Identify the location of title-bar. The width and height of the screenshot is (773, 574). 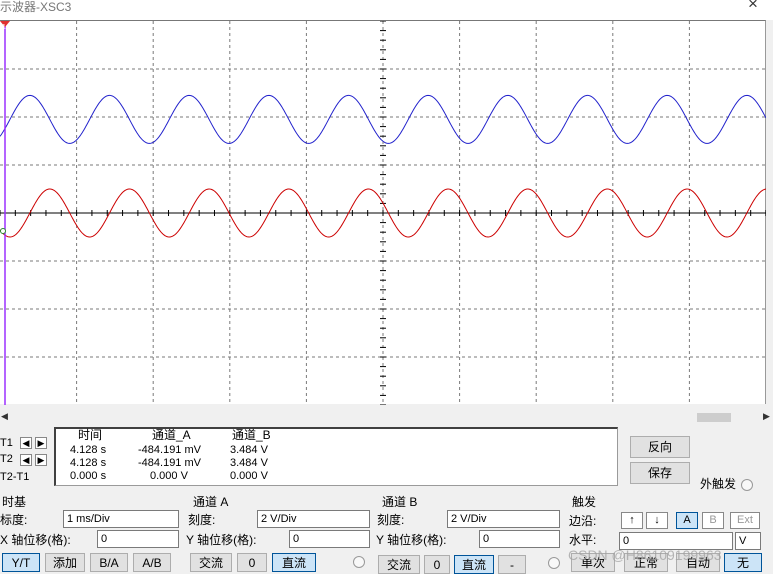
(386, 10).